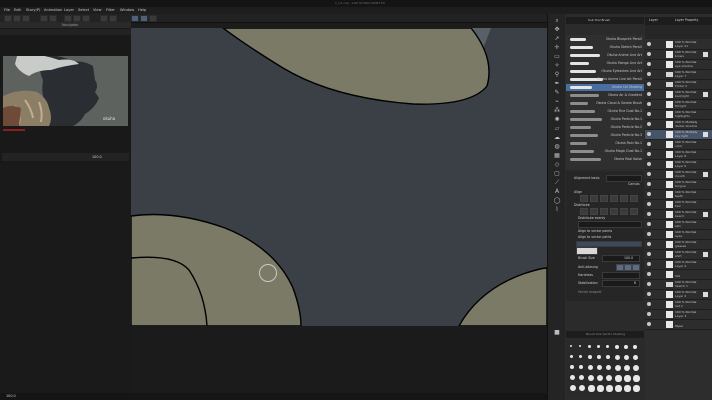 The image size is (712, 400). I want to click on distribute-center-button, so click(594, 211).